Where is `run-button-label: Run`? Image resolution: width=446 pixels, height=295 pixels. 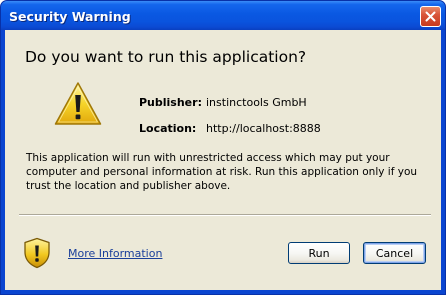
run-button-label: Run is located at coordinates (319, 253).